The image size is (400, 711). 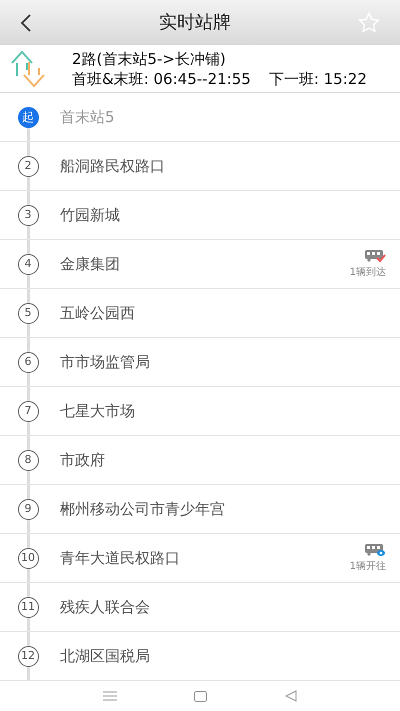 What do you see at coordinates (28, 215) in the screenshot?
I see `stop-number: 3` at bounding box center [28, 215].